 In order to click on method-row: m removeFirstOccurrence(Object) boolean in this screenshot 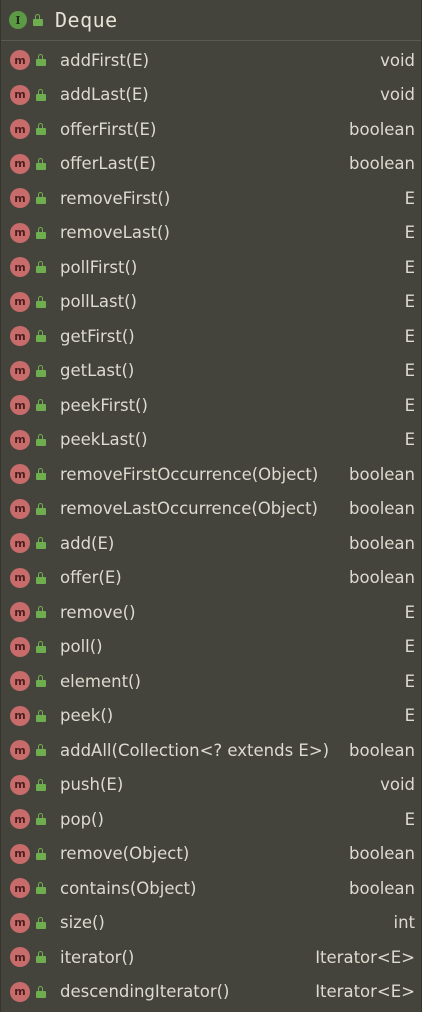, I will do `click(211, 474)`.